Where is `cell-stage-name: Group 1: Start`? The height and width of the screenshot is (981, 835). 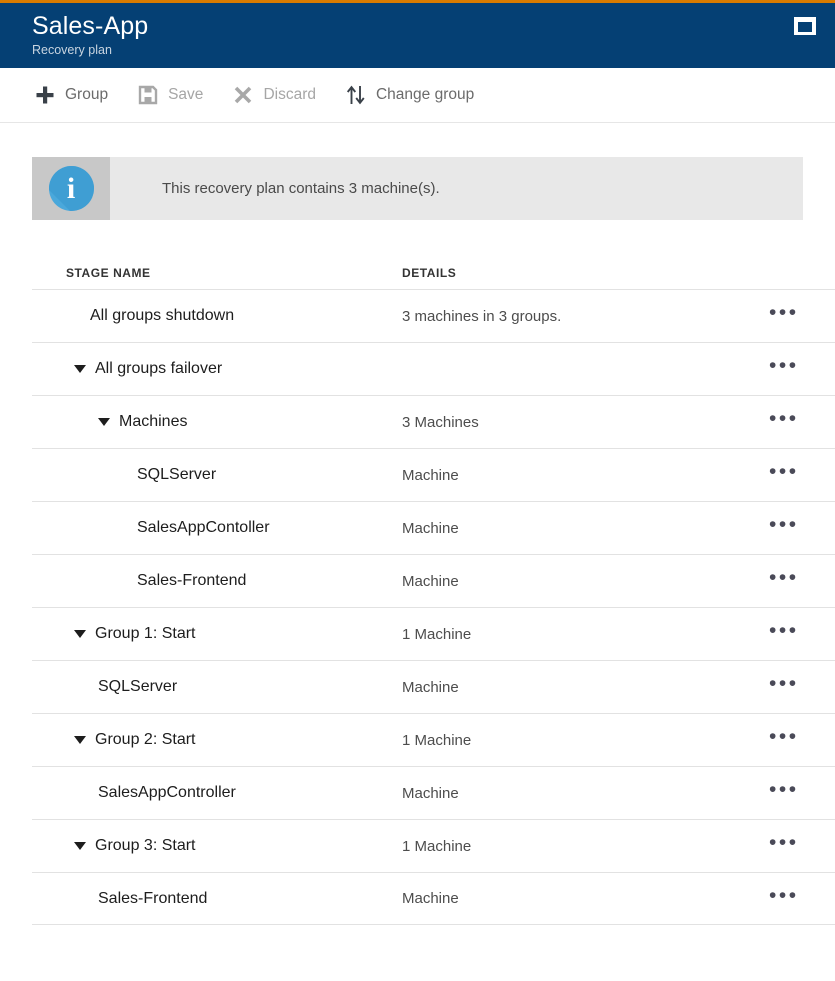
cell-stage-name: Group 1: Start is located at coordinates (217, 634).